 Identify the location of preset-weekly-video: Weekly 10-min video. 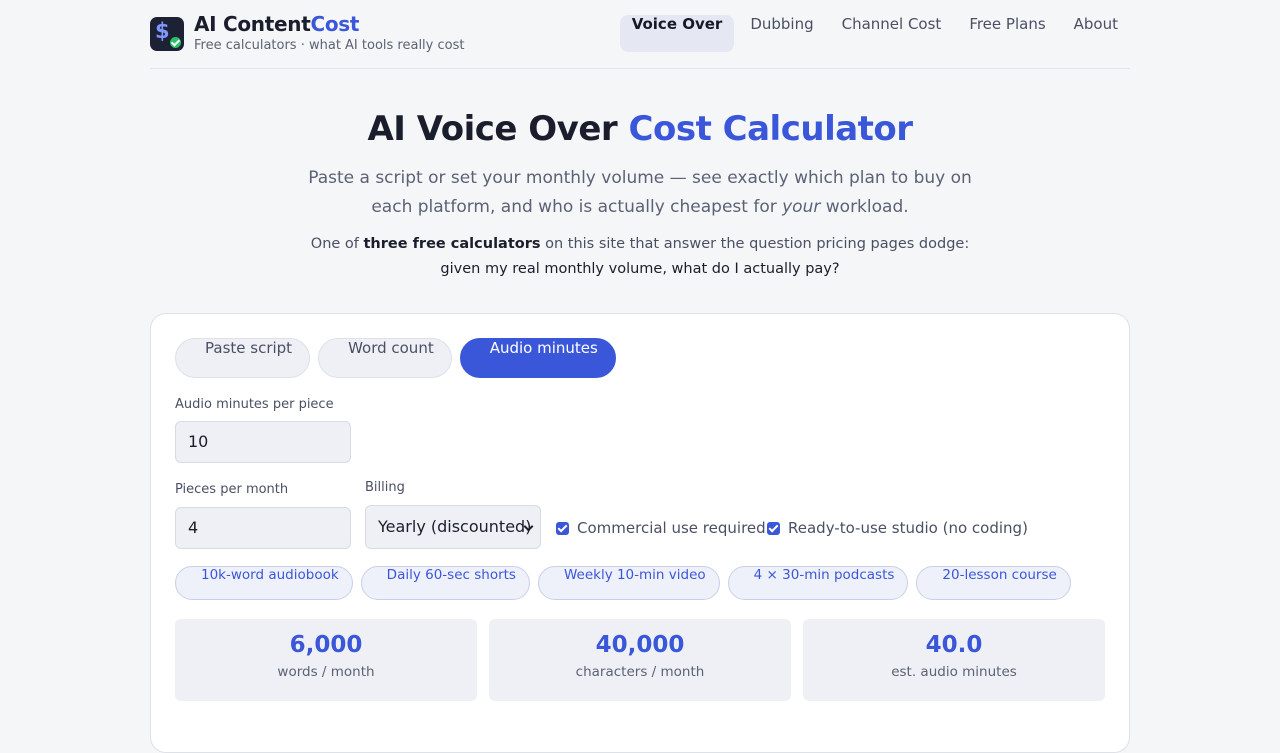
(628, 583).